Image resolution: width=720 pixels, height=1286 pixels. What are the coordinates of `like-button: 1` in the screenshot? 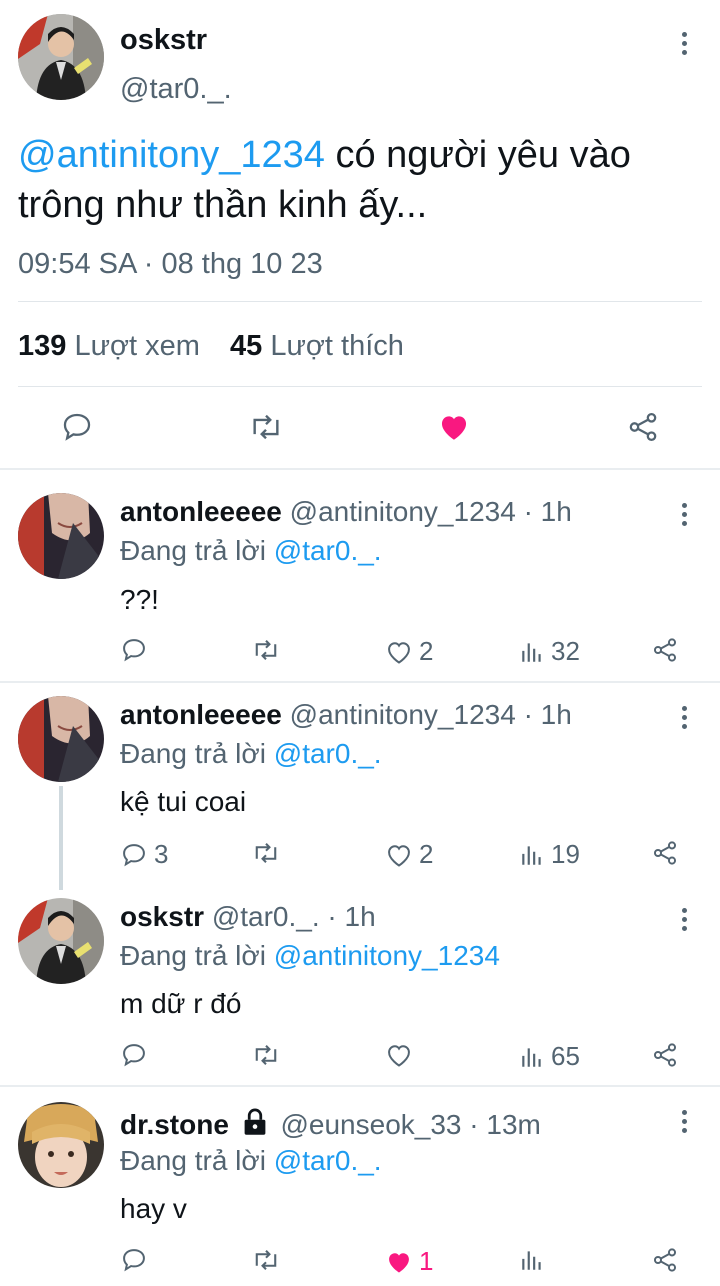 It's located at (409, 1261).